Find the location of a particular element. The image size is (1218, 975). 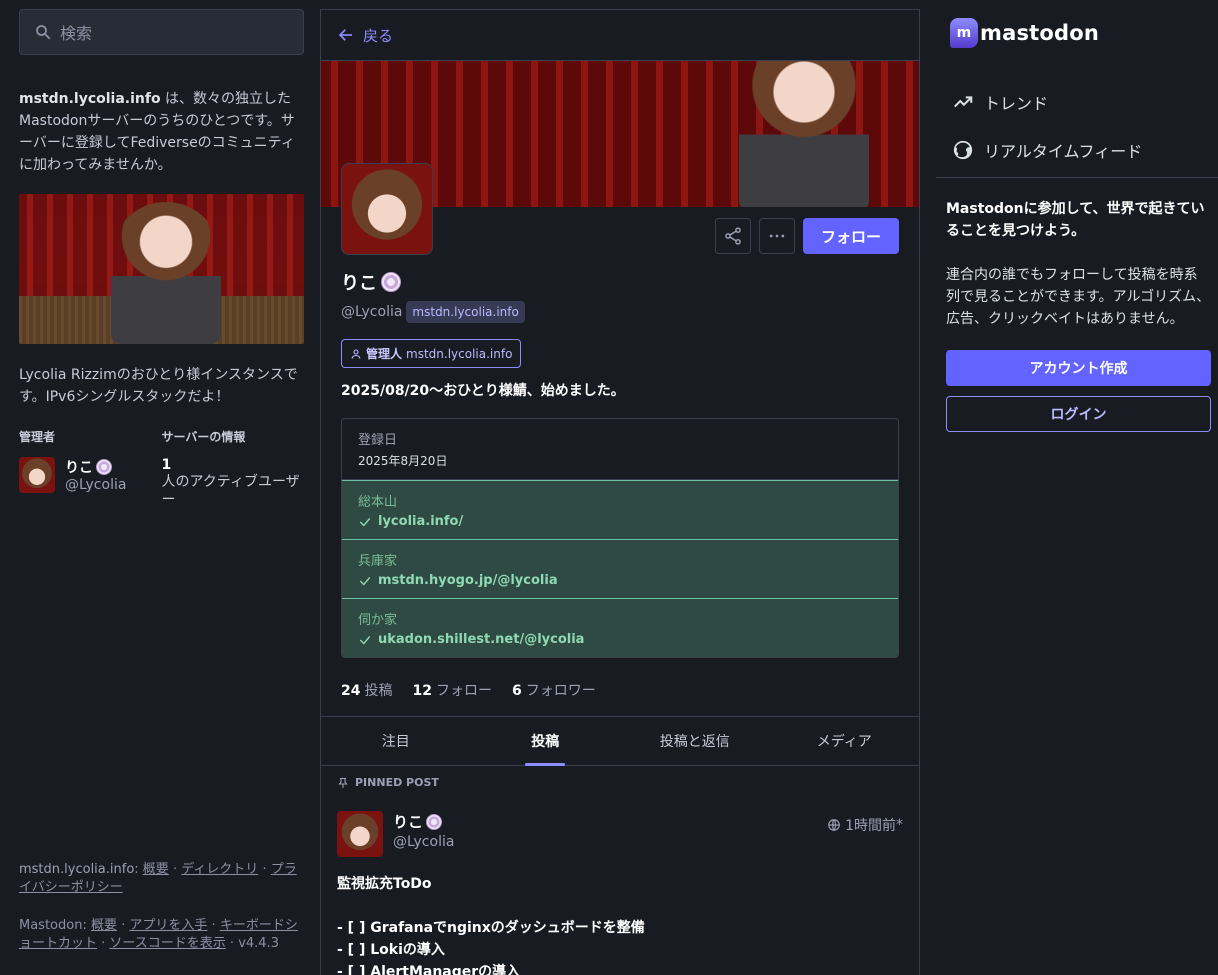

joined-label: 登録日 is located at coordinates (378, 440).